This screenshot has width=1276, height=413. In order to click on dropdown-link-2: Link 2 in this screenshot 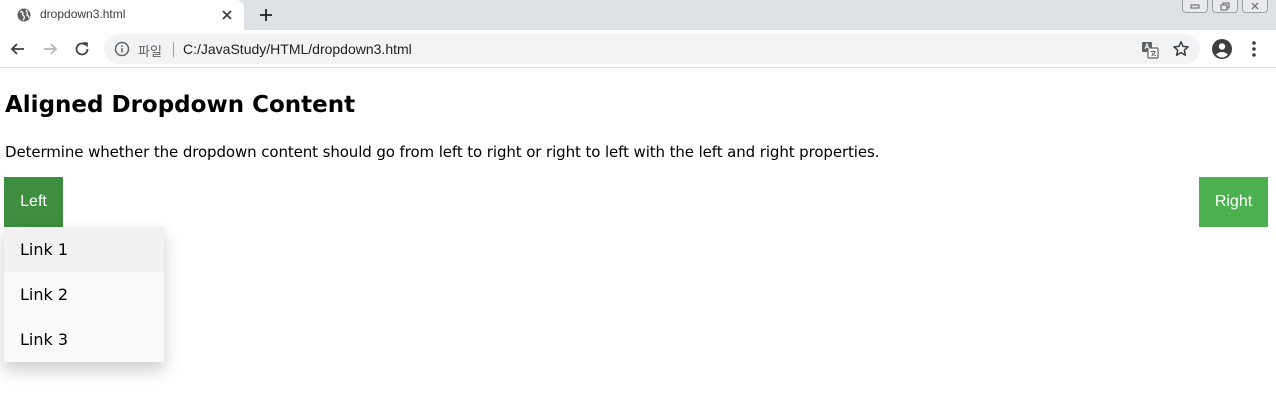, I will do `click(84, 294)`.